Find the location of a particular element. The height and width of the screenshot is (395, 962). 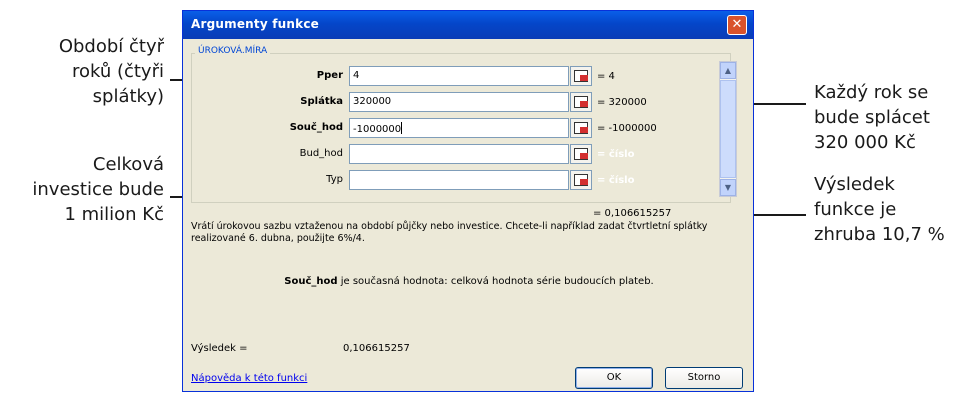

callout-line: Období čtyř is located at coordinates (111, 46).